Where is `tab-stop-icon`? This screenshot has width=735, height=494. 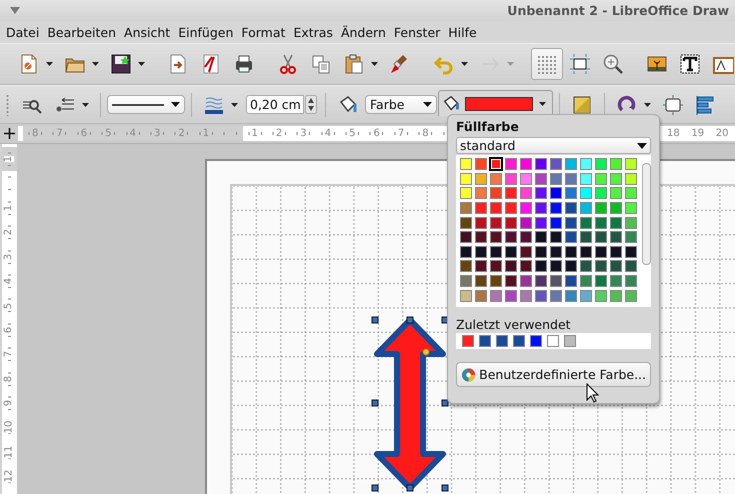
tab-stop-icon is located at coordinates (9, 133).